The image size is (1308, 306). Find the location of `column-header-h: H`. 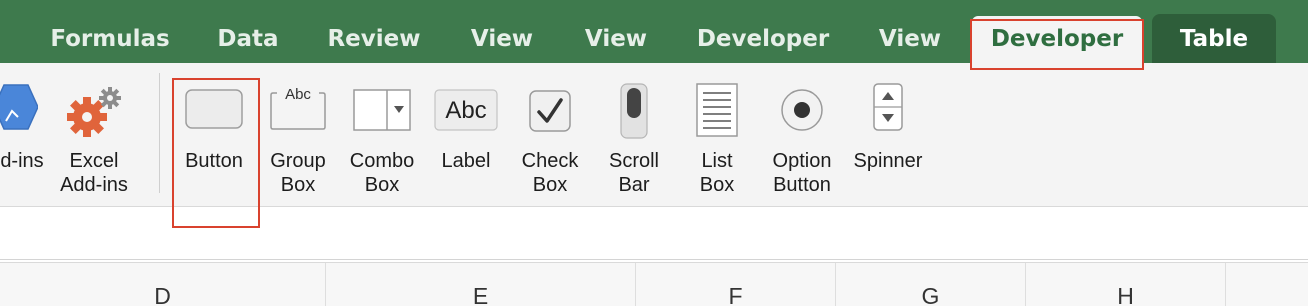

column-header-h: H is located at coordinates (1125, 284).